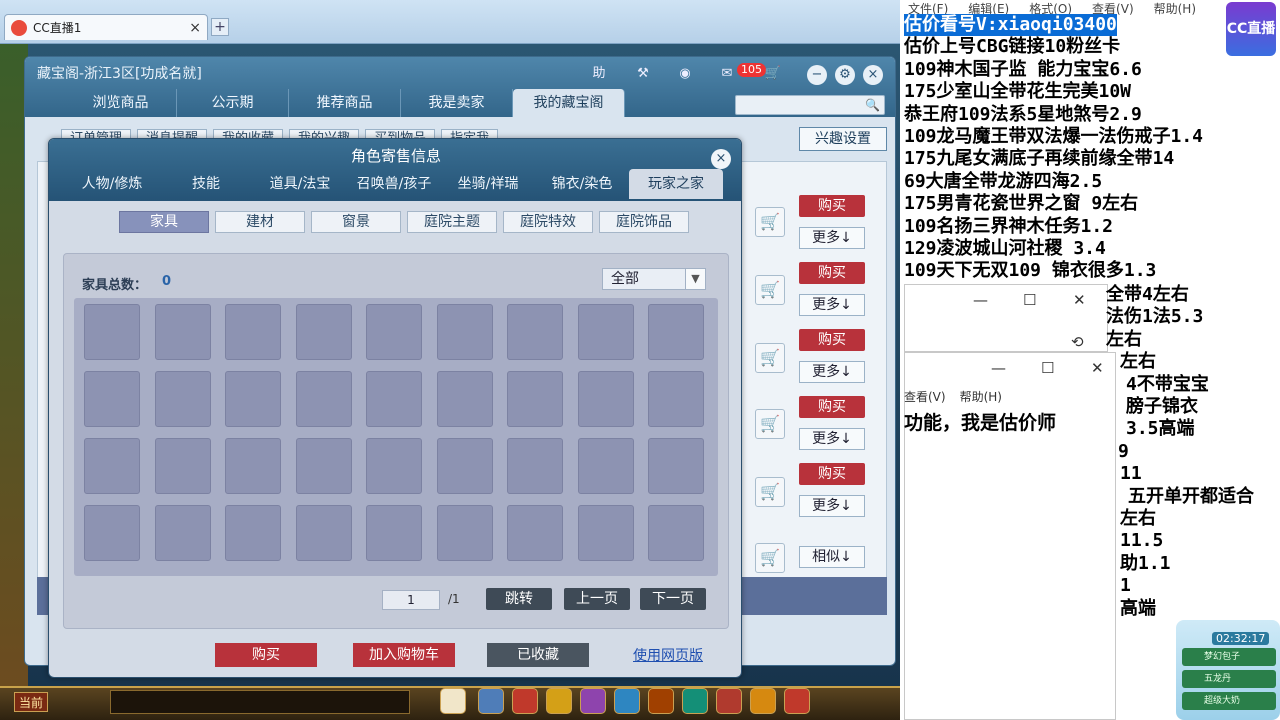  What do you see at coordinates (832, 557) in the screenshot?
I see `similar-button: 相似↓` at bounding box center [832, 557].